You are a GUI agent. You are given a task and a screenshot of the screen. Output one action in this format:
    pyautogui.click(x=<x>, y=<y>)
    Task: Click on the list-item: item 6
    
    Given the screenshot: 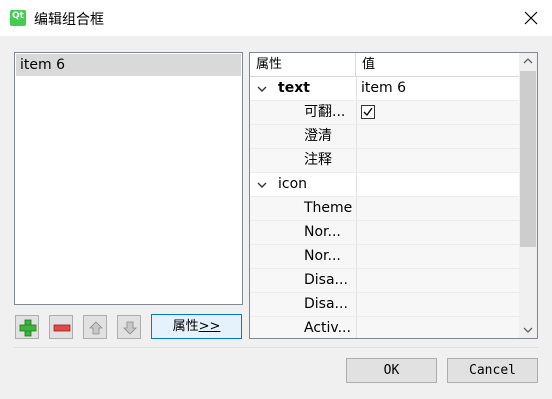 What is the action you would take?
    pyautogui.click(x=128, y=65)
    